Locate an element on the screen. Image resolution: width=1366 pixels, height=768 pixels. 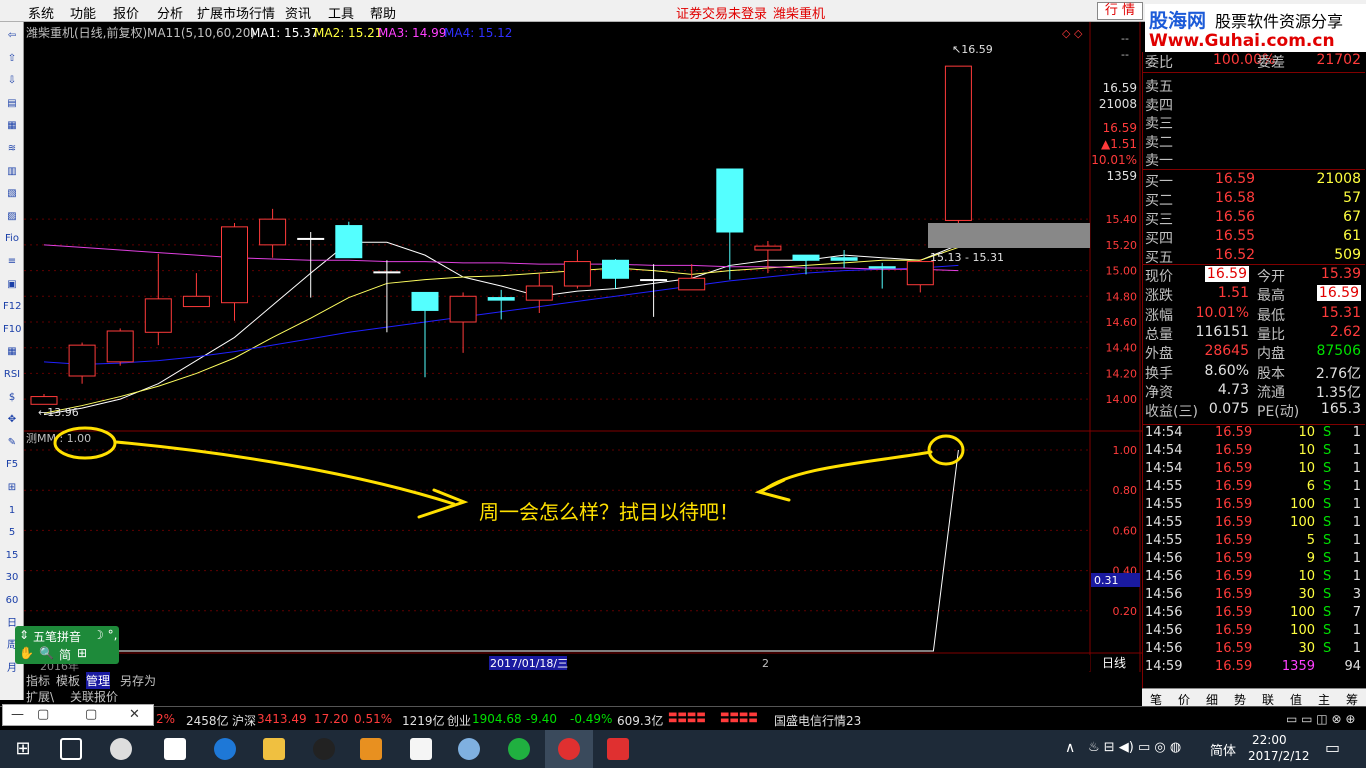
market-button: 行 情 is located at coordinates (1120, 11).